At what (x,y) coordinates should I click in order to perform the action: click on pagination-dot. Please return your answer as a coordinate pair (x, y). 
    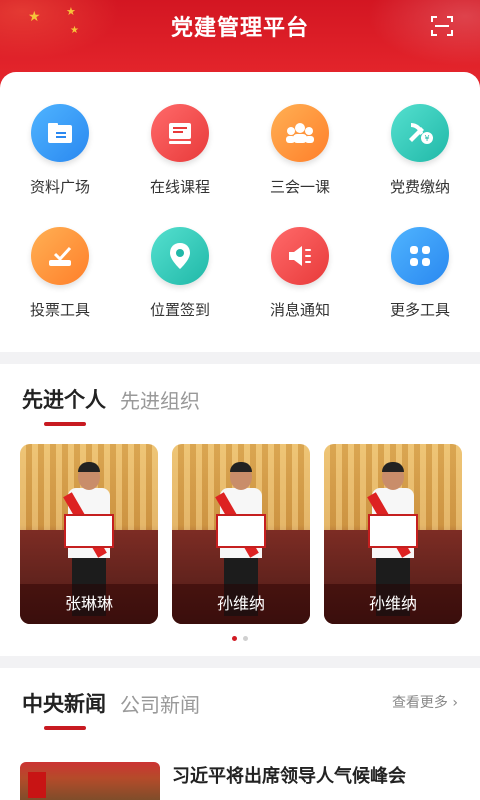
    Looking at the image, I should click on (245, 638).